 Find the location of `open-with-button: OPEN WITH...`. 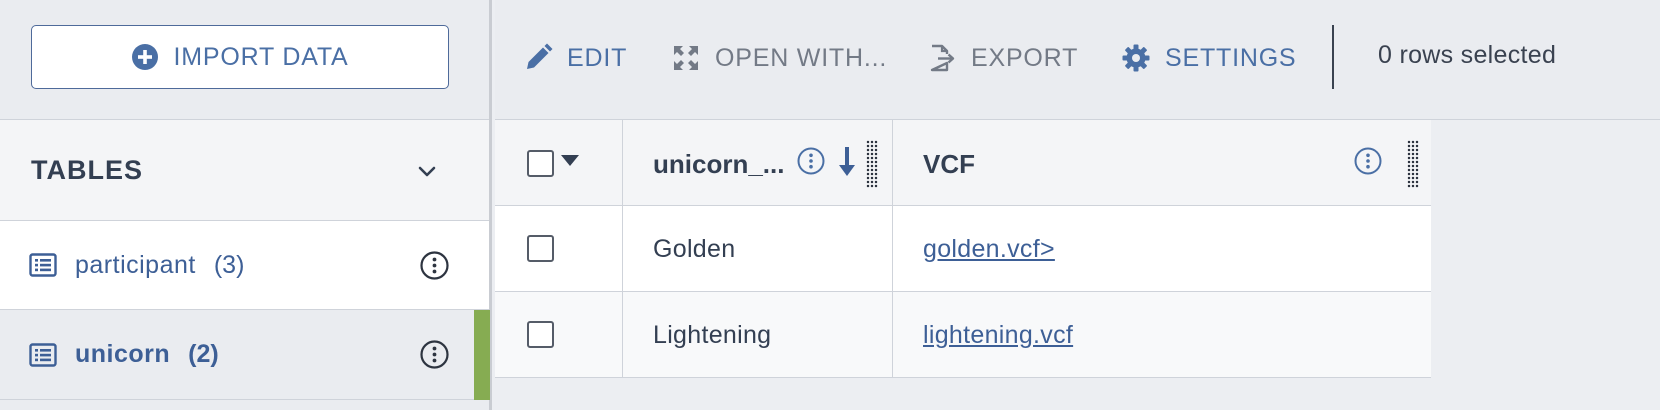

open-with-button: OPEN WITH... is located at coordinates (779, 58).